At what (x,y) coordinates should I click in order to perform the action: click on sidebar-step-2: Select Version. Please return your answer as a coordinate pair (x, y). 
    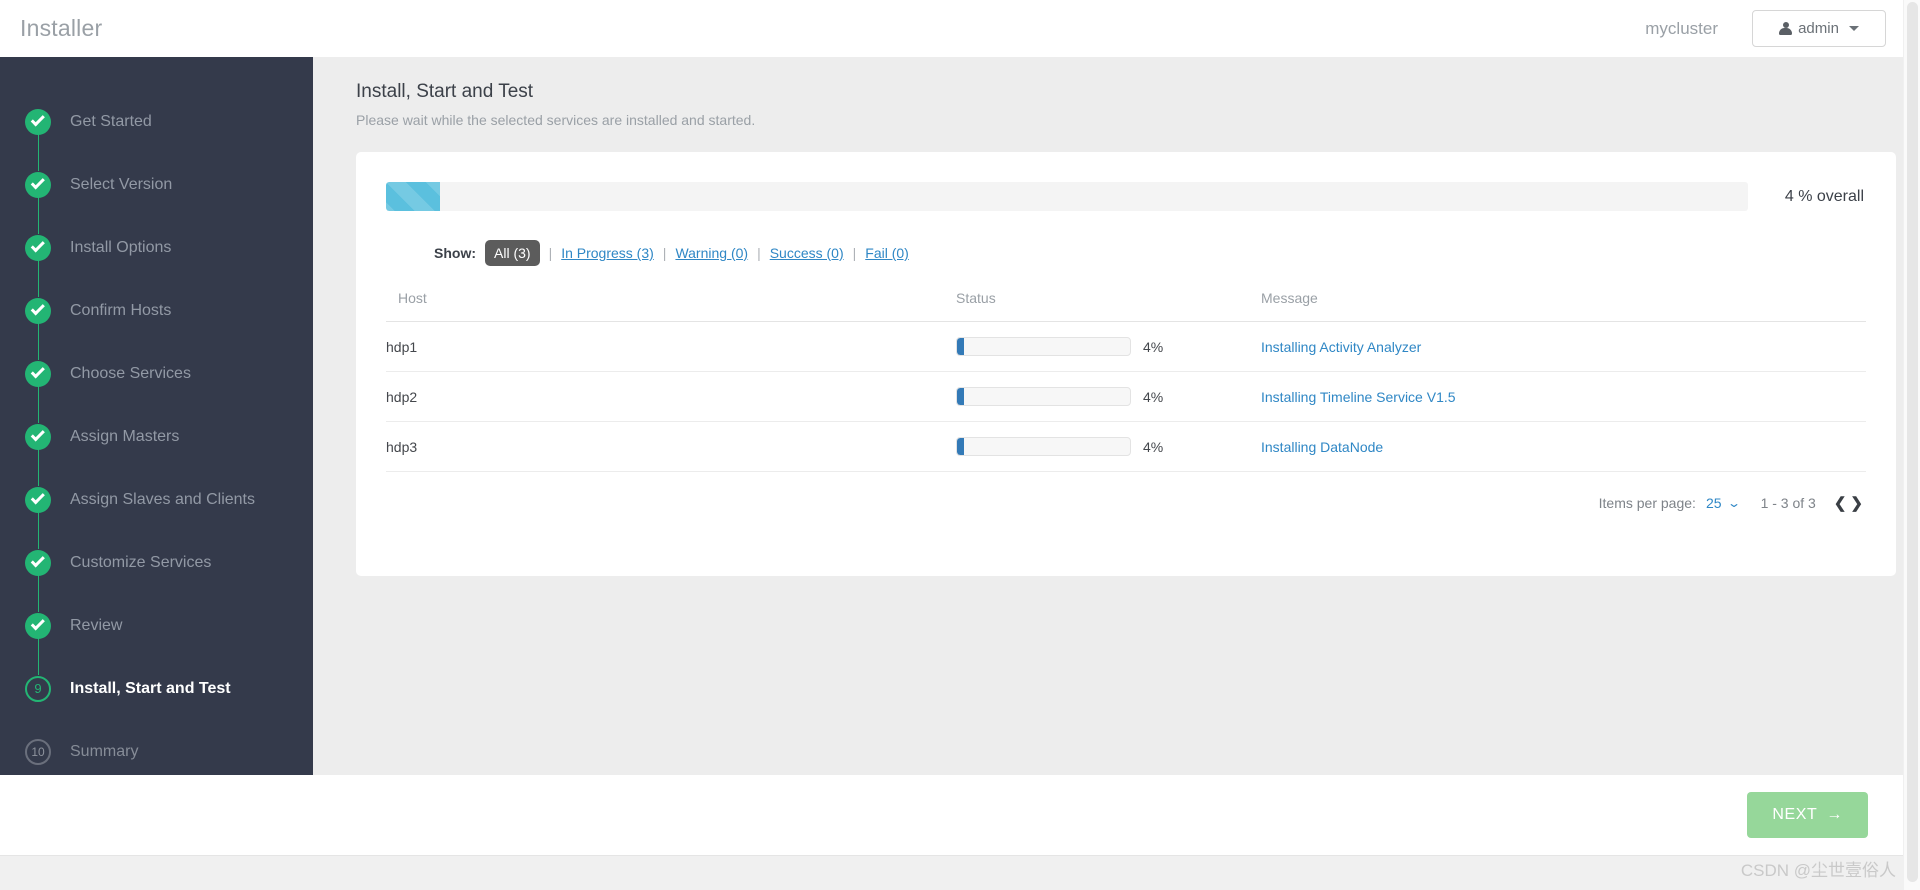
    Looking at the image, I should click on (156, 193).